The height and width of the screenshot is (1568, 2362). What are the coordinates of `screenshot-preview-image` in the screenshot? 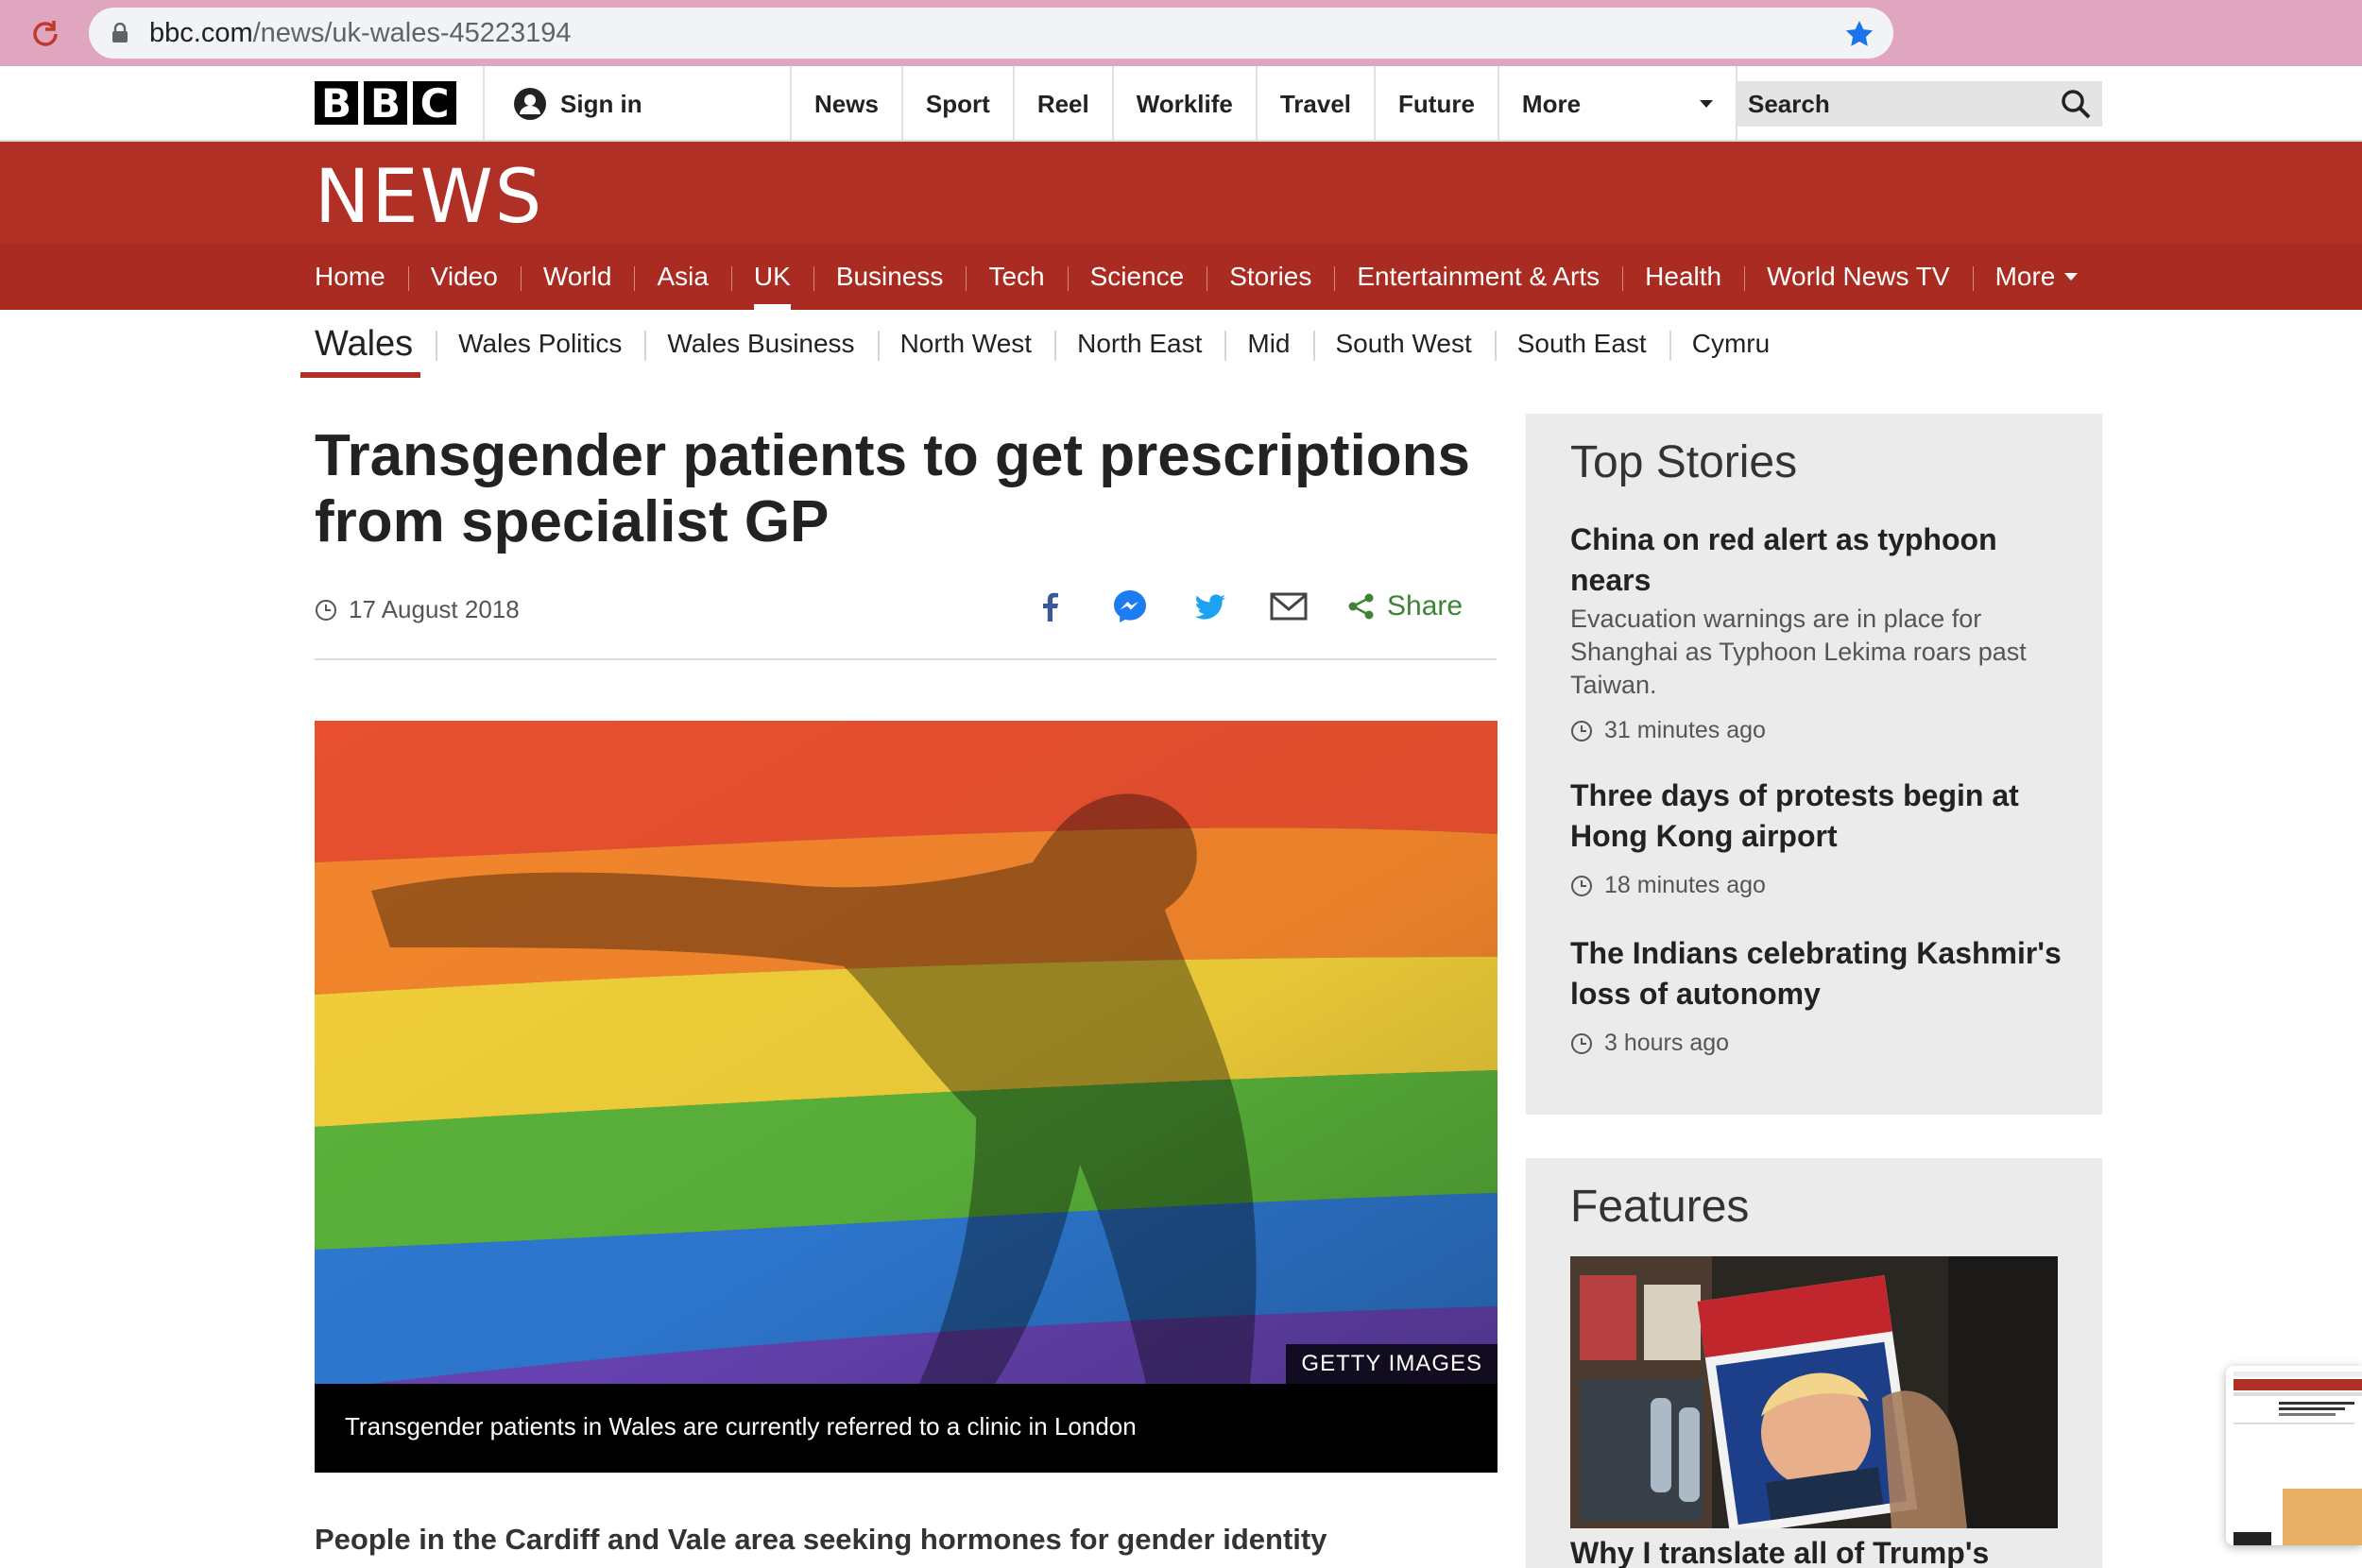 It's located at (2294, 1455).